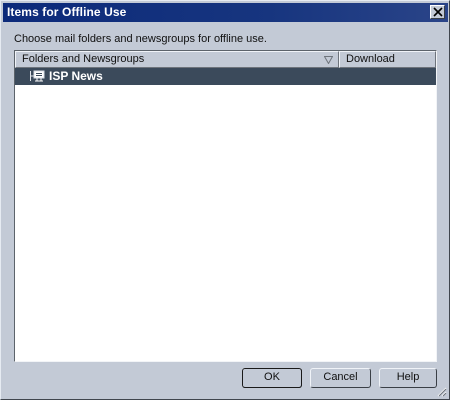  What do you see at coordinates (83, 59) in the screenshot?
I see `column-header-folders-label: Folders and Newsgroups` at bounding box center [83, 59].